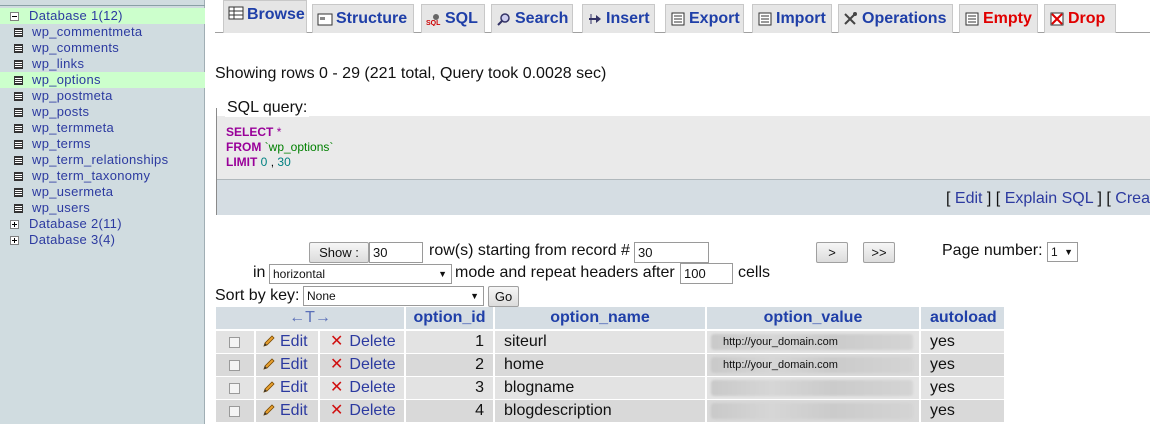  What do you see at coordinates (969, 198) in the screenshot?
I see `edit-query-link: Edit` at bounding box center [969, 198].